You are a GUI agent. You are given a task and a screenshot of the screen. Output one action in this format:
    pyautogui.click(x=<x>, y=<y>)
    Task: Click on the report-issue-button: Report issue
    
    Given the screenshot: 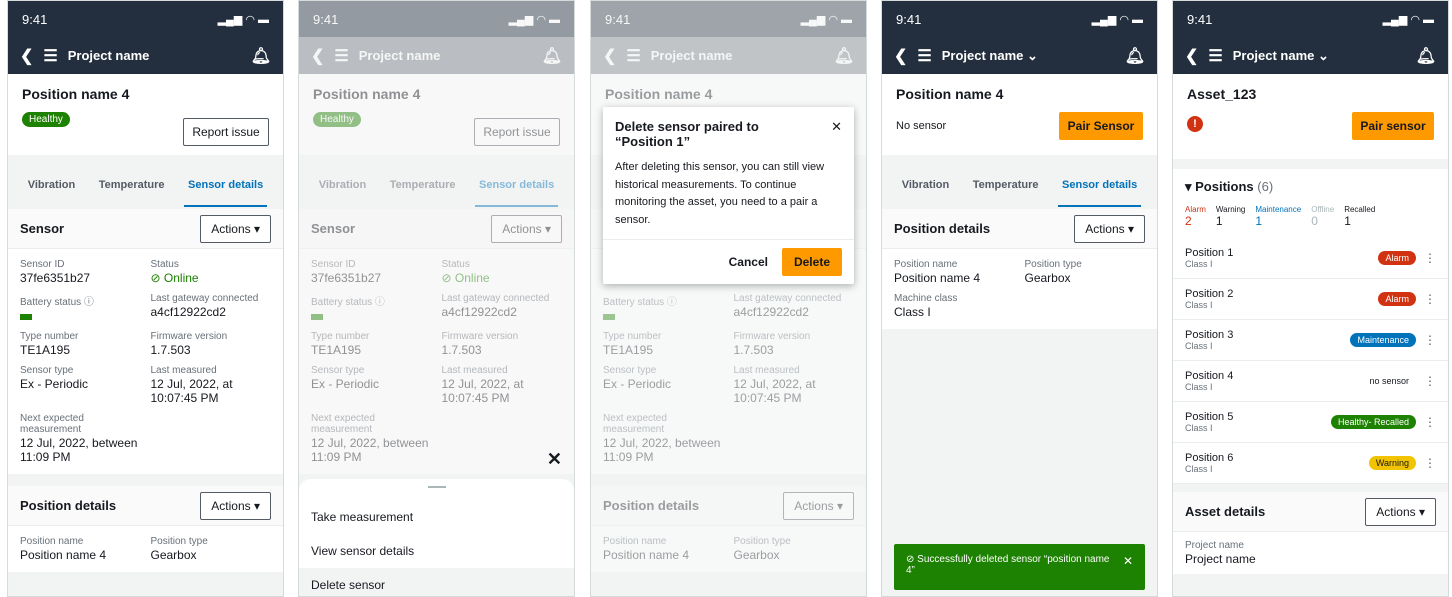 What is the action you would take?
    pyautogui.click(x=226, y=132)
    